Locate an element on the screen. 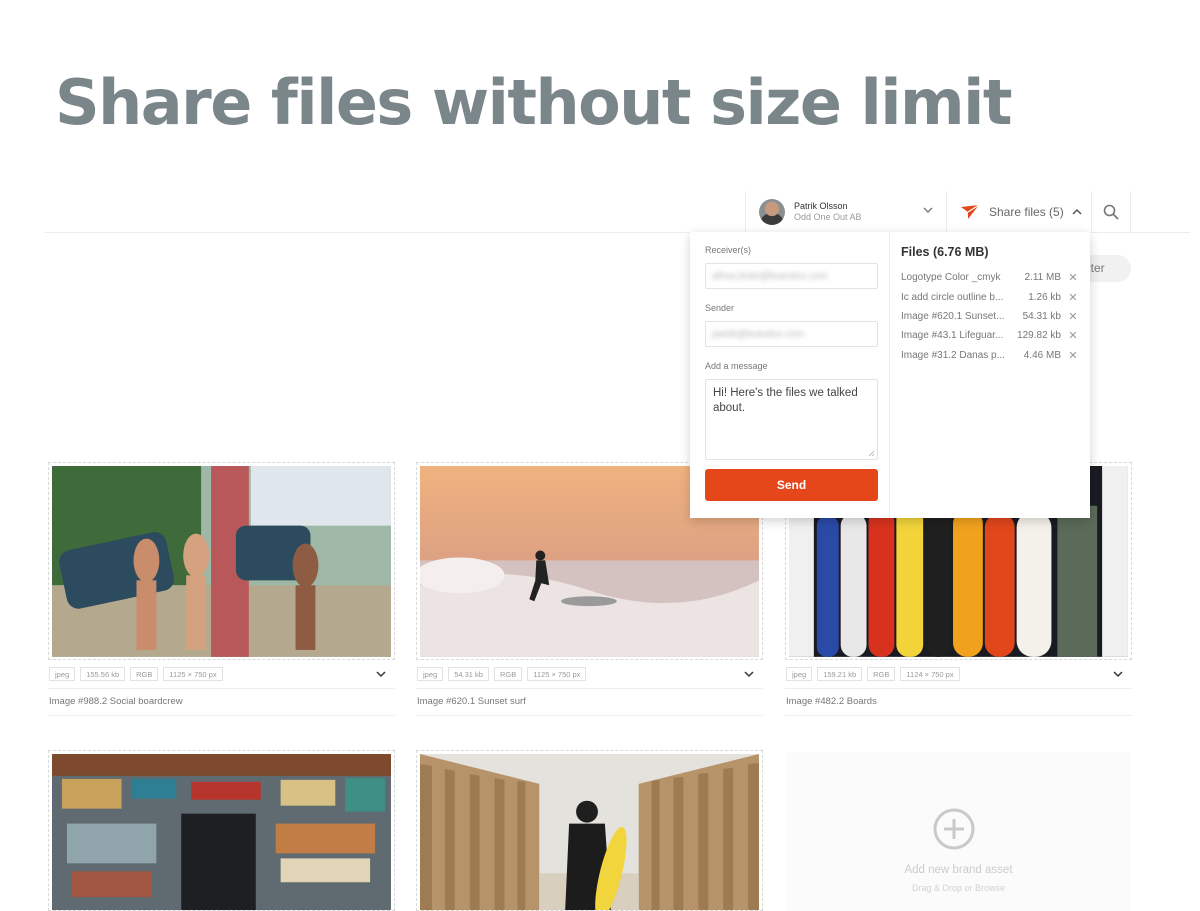 Image resolution: width=1200 pixels, height=911 pixels. file-row: Image #43.1 Lifeguar... 129.82 kb ✕ is located at coordinates (991, 335).